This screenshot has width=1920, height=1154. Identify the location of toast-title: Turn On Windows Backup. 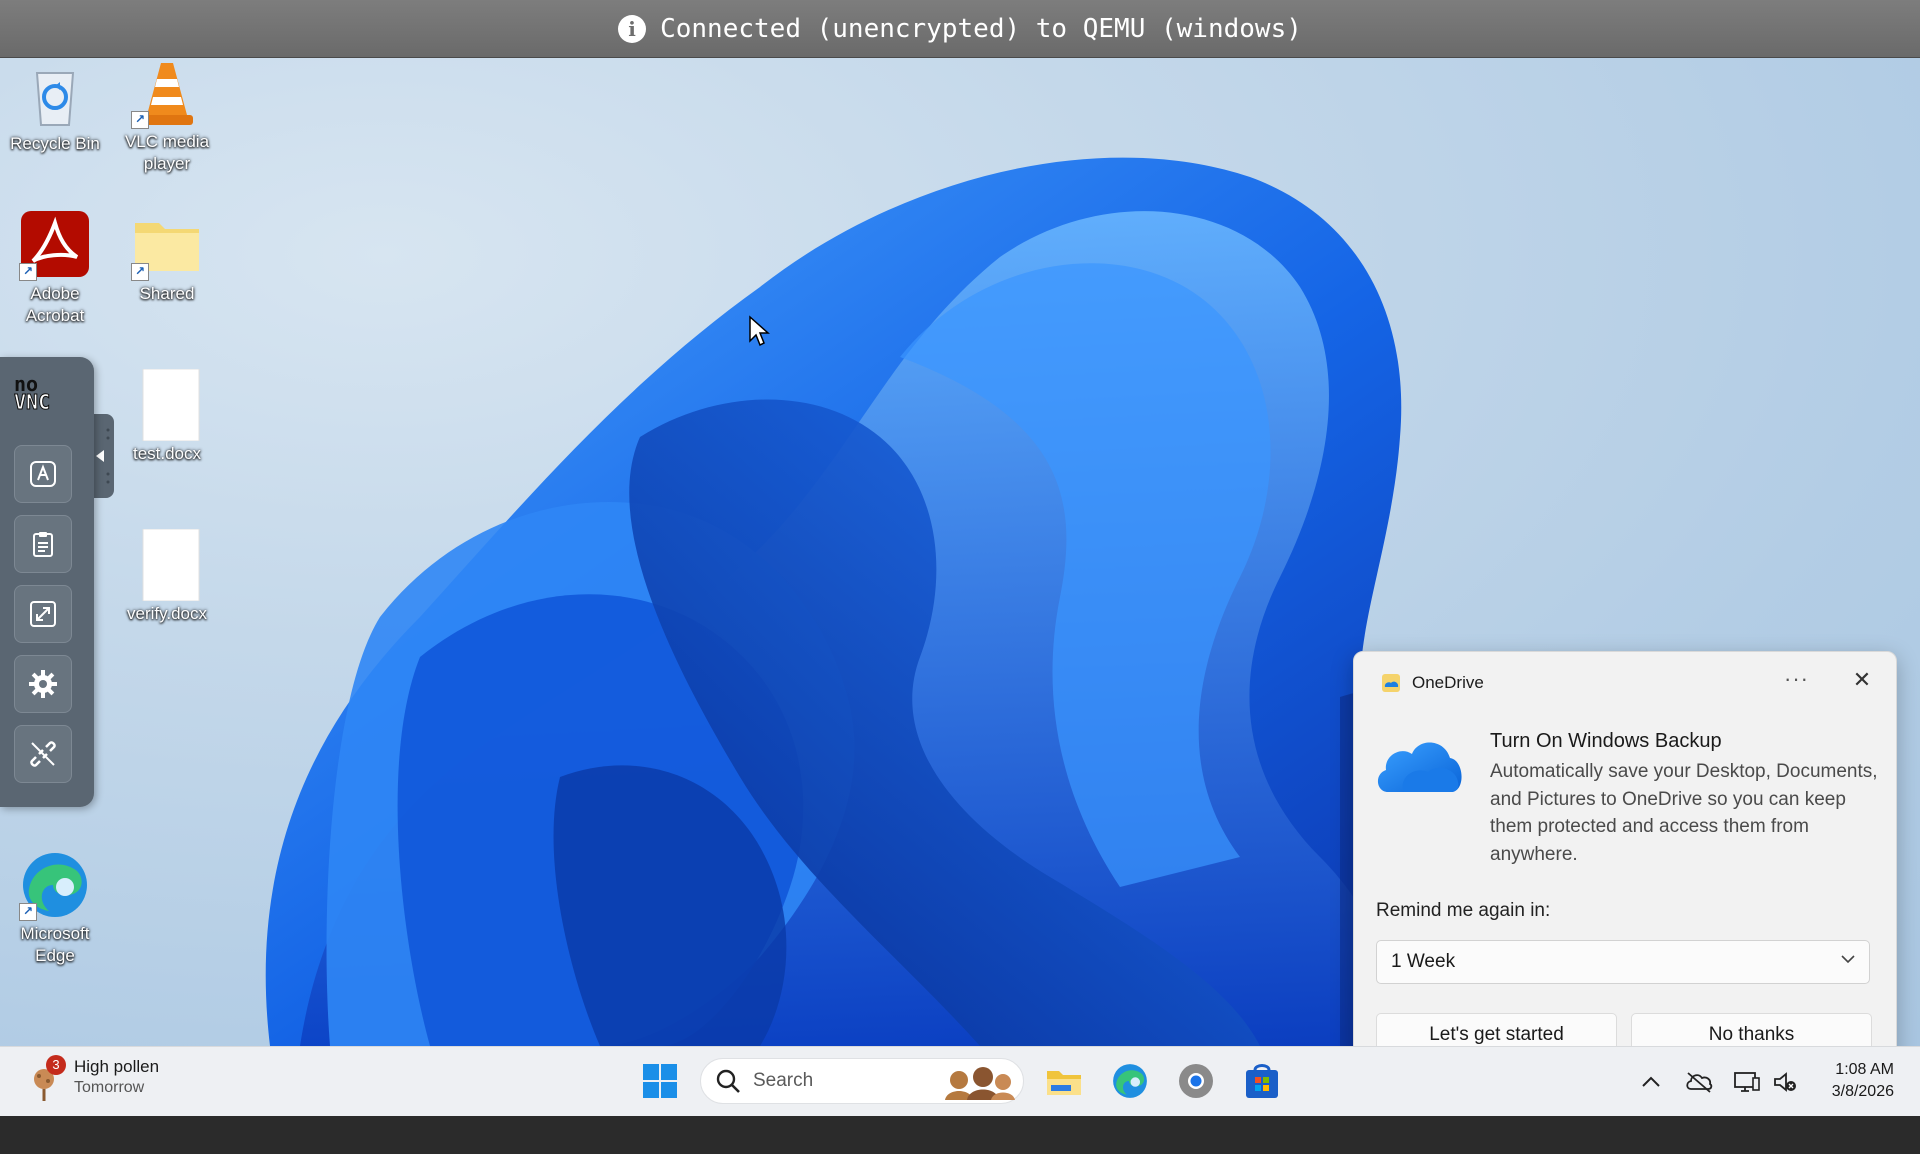
(1606, 741).